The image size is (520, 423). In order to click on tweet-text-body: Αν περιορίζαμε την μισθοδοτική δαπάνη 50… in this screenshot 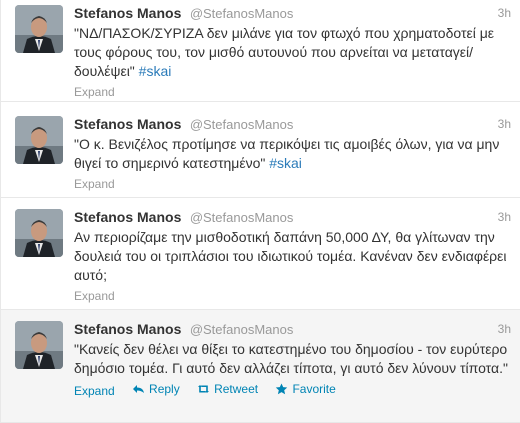, I will do `click(290, 256)`.